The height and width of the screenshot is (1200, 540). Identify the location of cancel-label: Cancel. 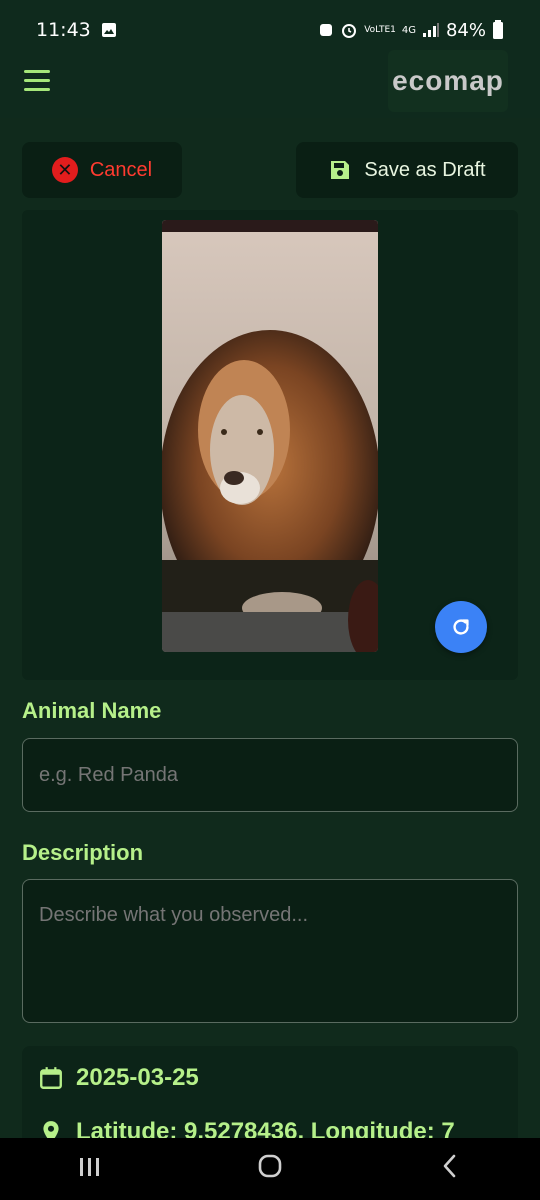
(121, 169).